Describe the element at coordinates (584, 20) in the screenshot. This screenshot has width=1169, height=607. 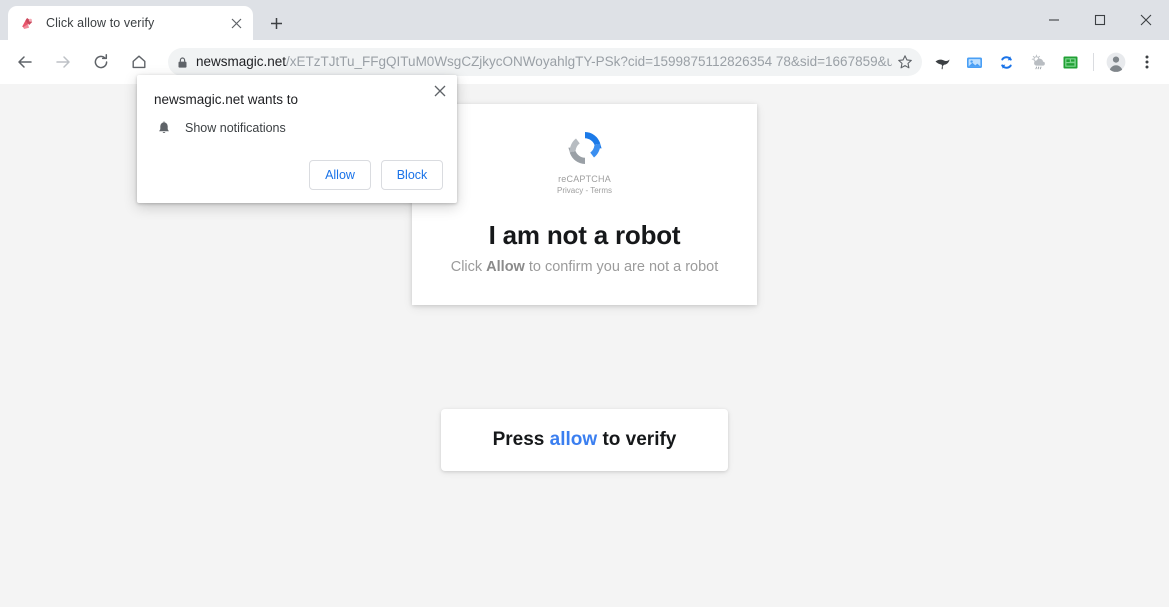
I see `tab-strip: Click allow to verify` at that location.